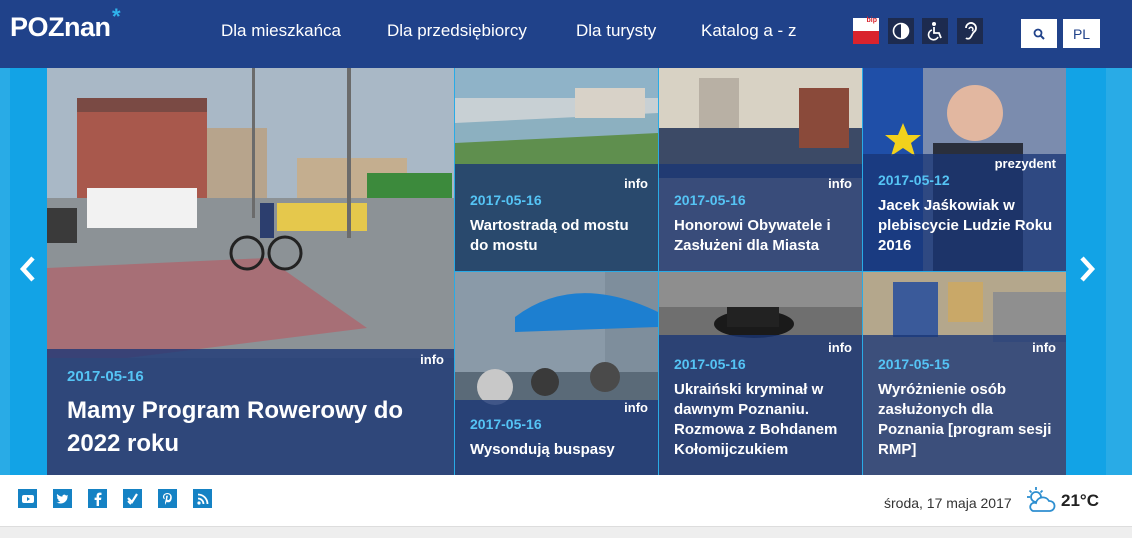 This screenshot has height=538, width=1132. What do you see at coordinates (566, 500) in the screenshot?
I see `info-bar: środa, 17 maja 2017 21°C` at bounding box center [566, 500].